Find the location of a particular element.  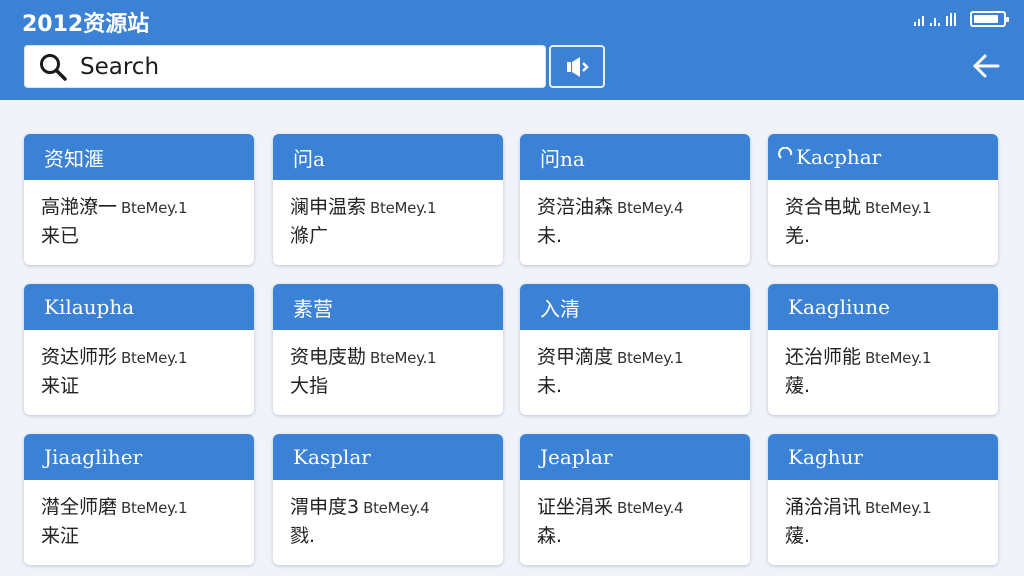

card-body: 渭申度3 BteMey.4 戮. is located at coordinates (388, 514).